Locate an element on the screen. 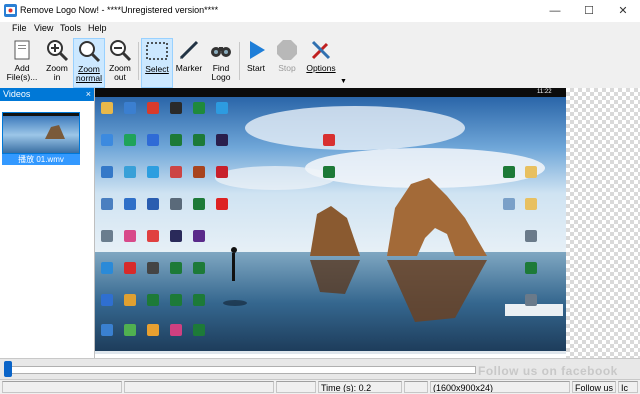 The width and height of the screenshot is (640, 394). close-button: ✕ is located at coordinates (623, 11).